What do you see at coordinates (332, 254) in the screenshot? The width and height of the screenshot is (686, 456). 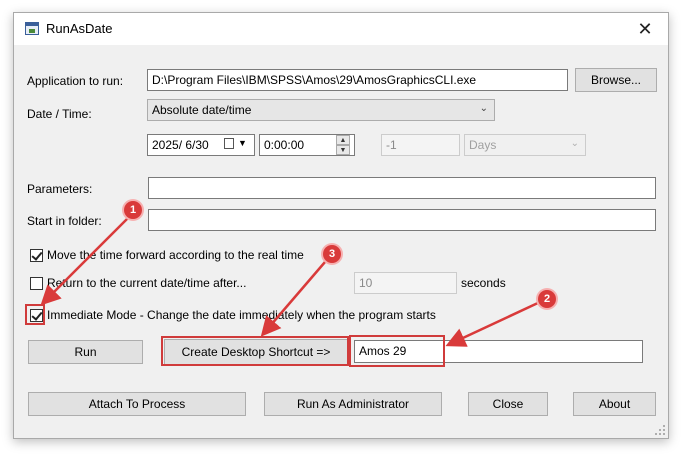 I see `step-badge-3: 3` at bounding box center [332, 254].